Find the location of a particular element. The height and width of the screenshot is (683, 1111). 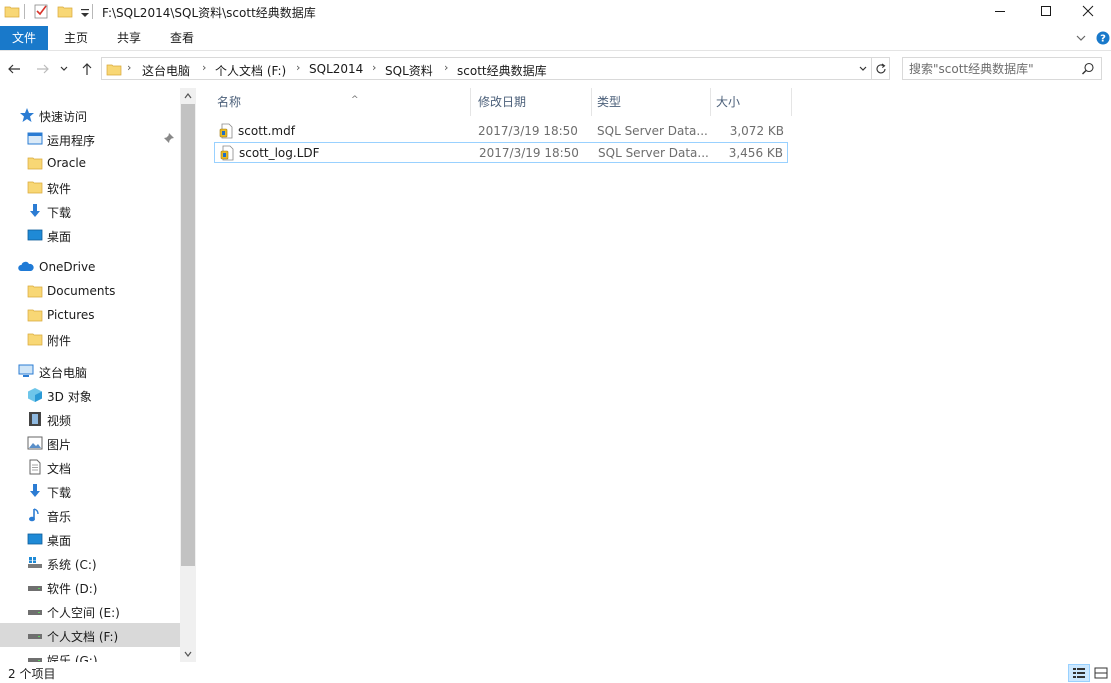

nav-item-downloads: 下载 is located at coordinates (90, 211).